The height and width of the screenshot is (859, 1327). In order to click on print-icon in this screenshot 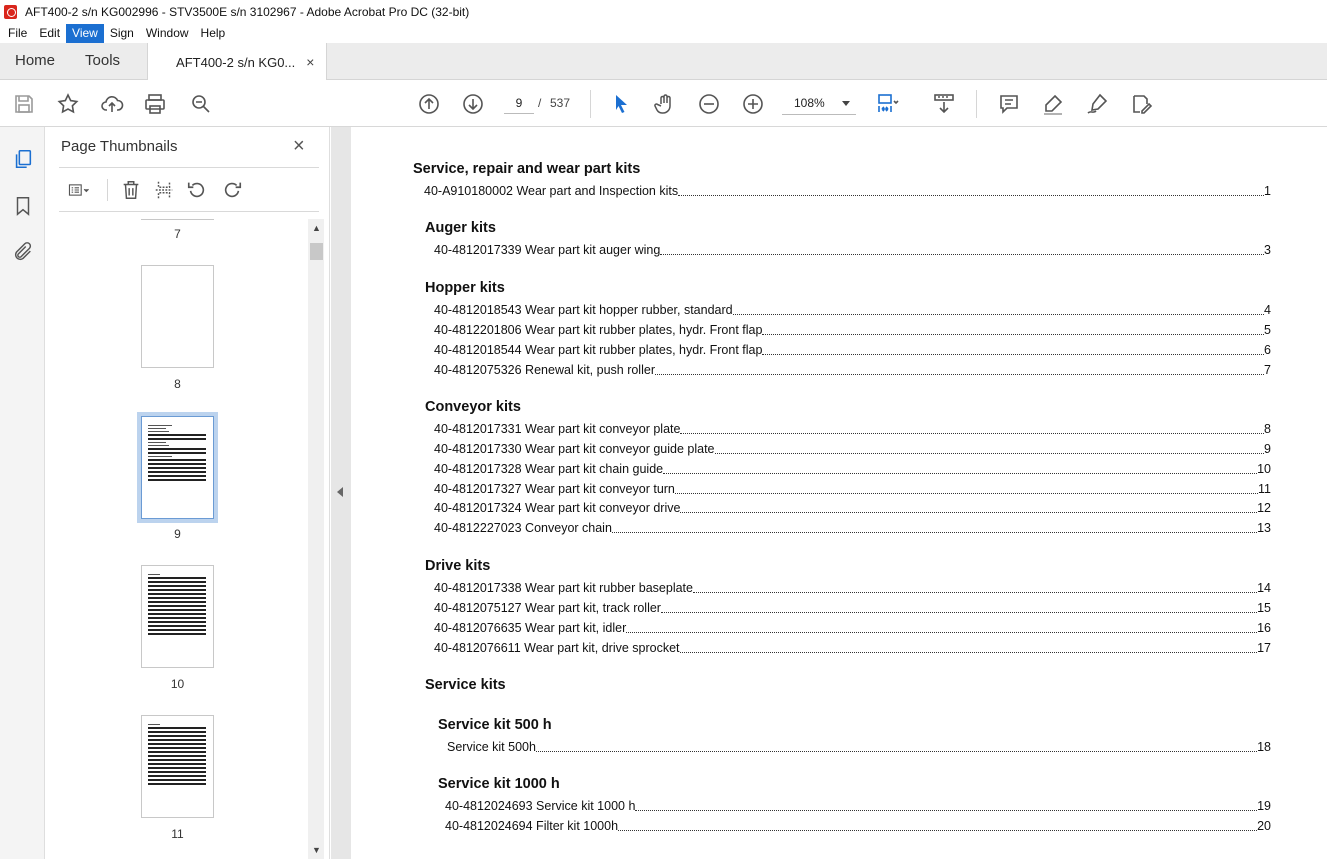, I will do `click(155, 104)`.